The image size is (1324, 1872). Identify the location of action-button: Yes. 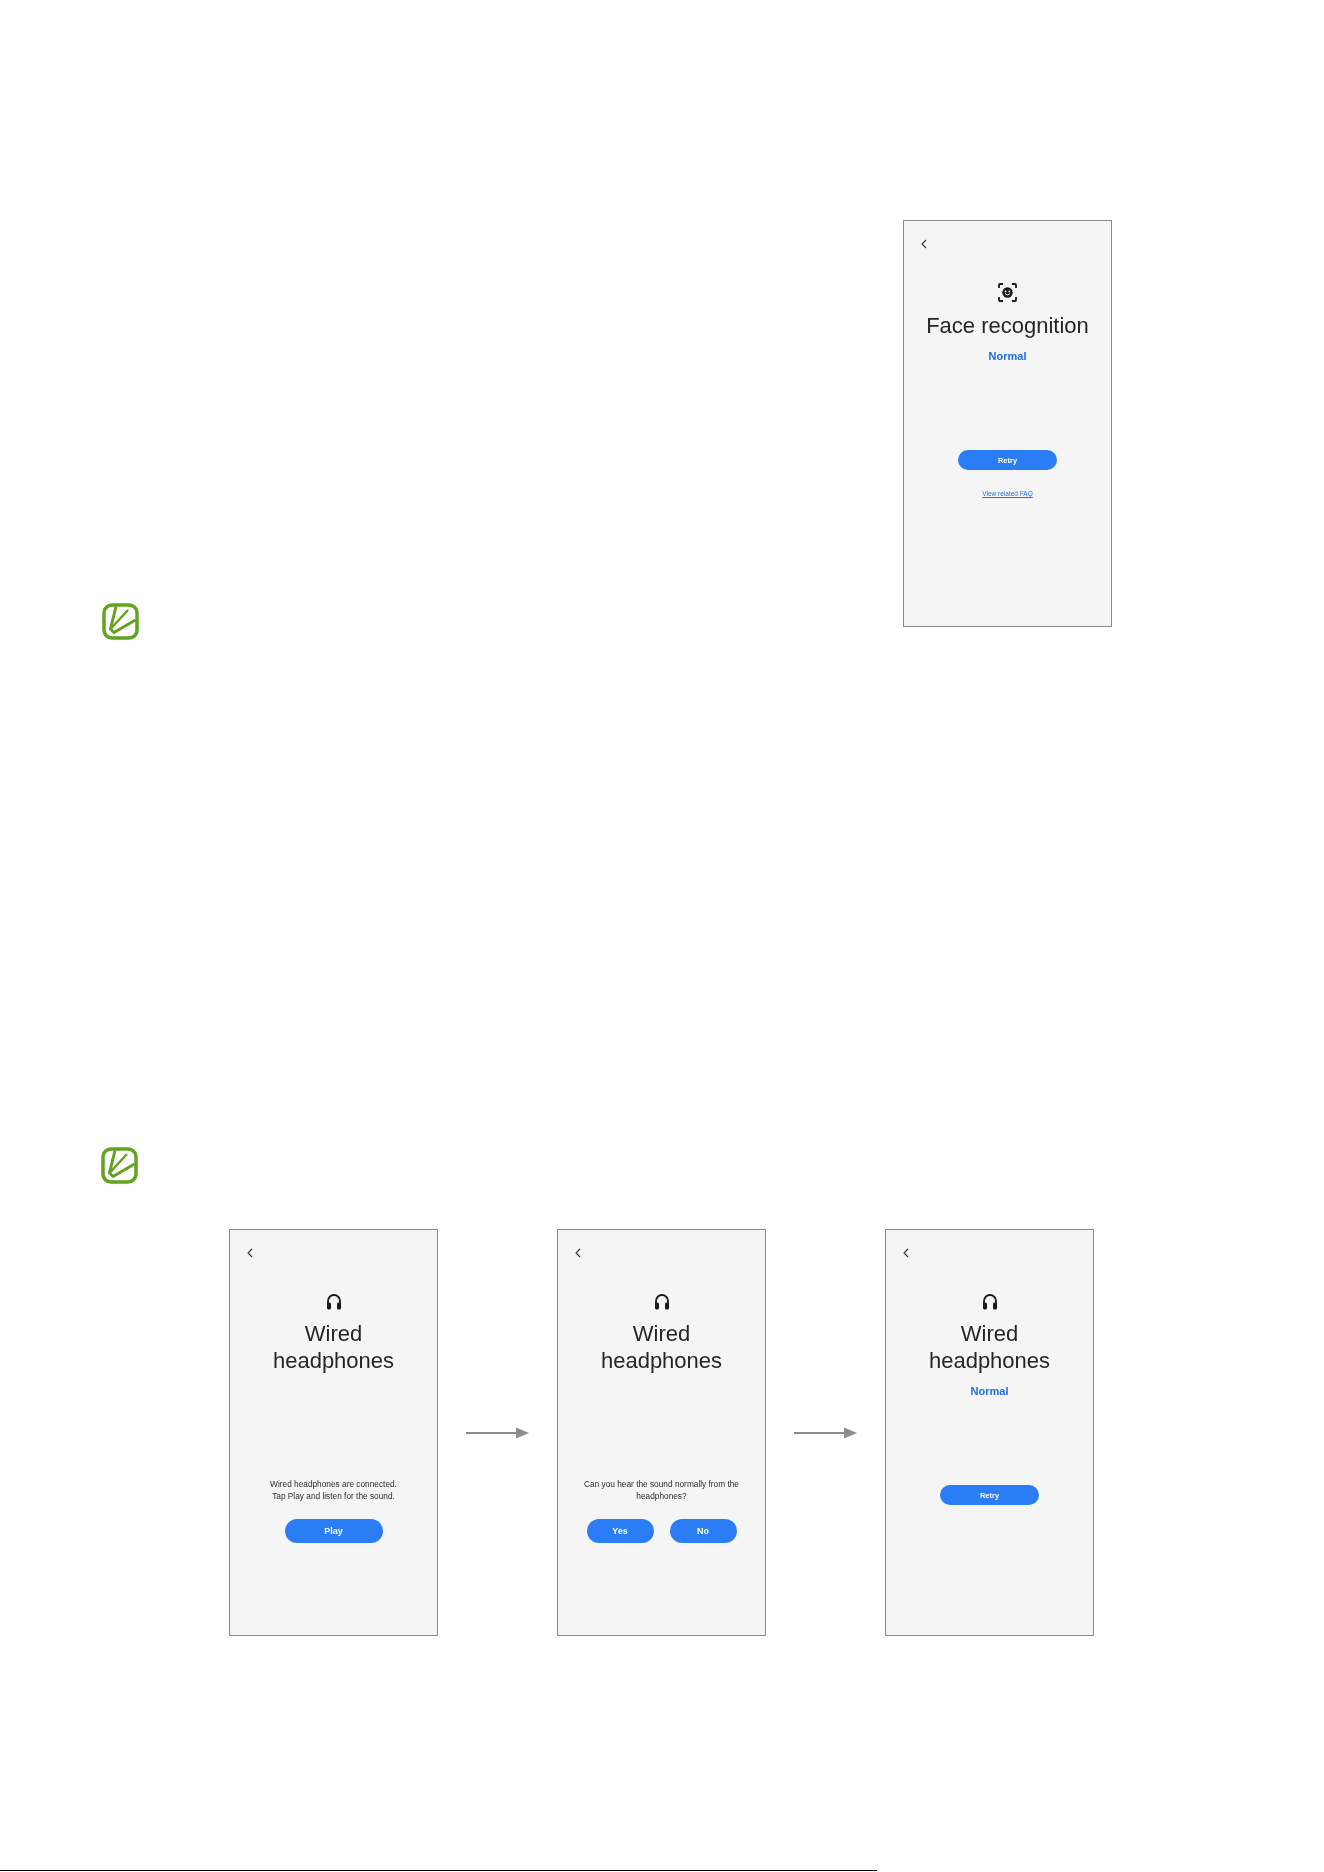
(620, 1531).